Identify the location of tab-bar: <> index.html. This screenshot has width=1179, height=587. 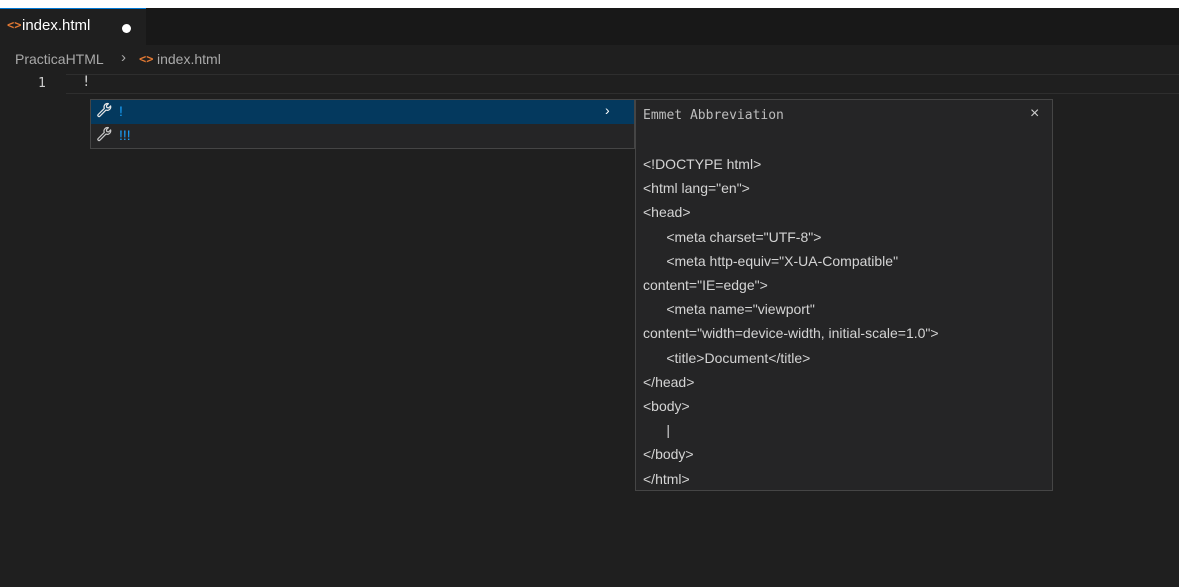
(589, 26).